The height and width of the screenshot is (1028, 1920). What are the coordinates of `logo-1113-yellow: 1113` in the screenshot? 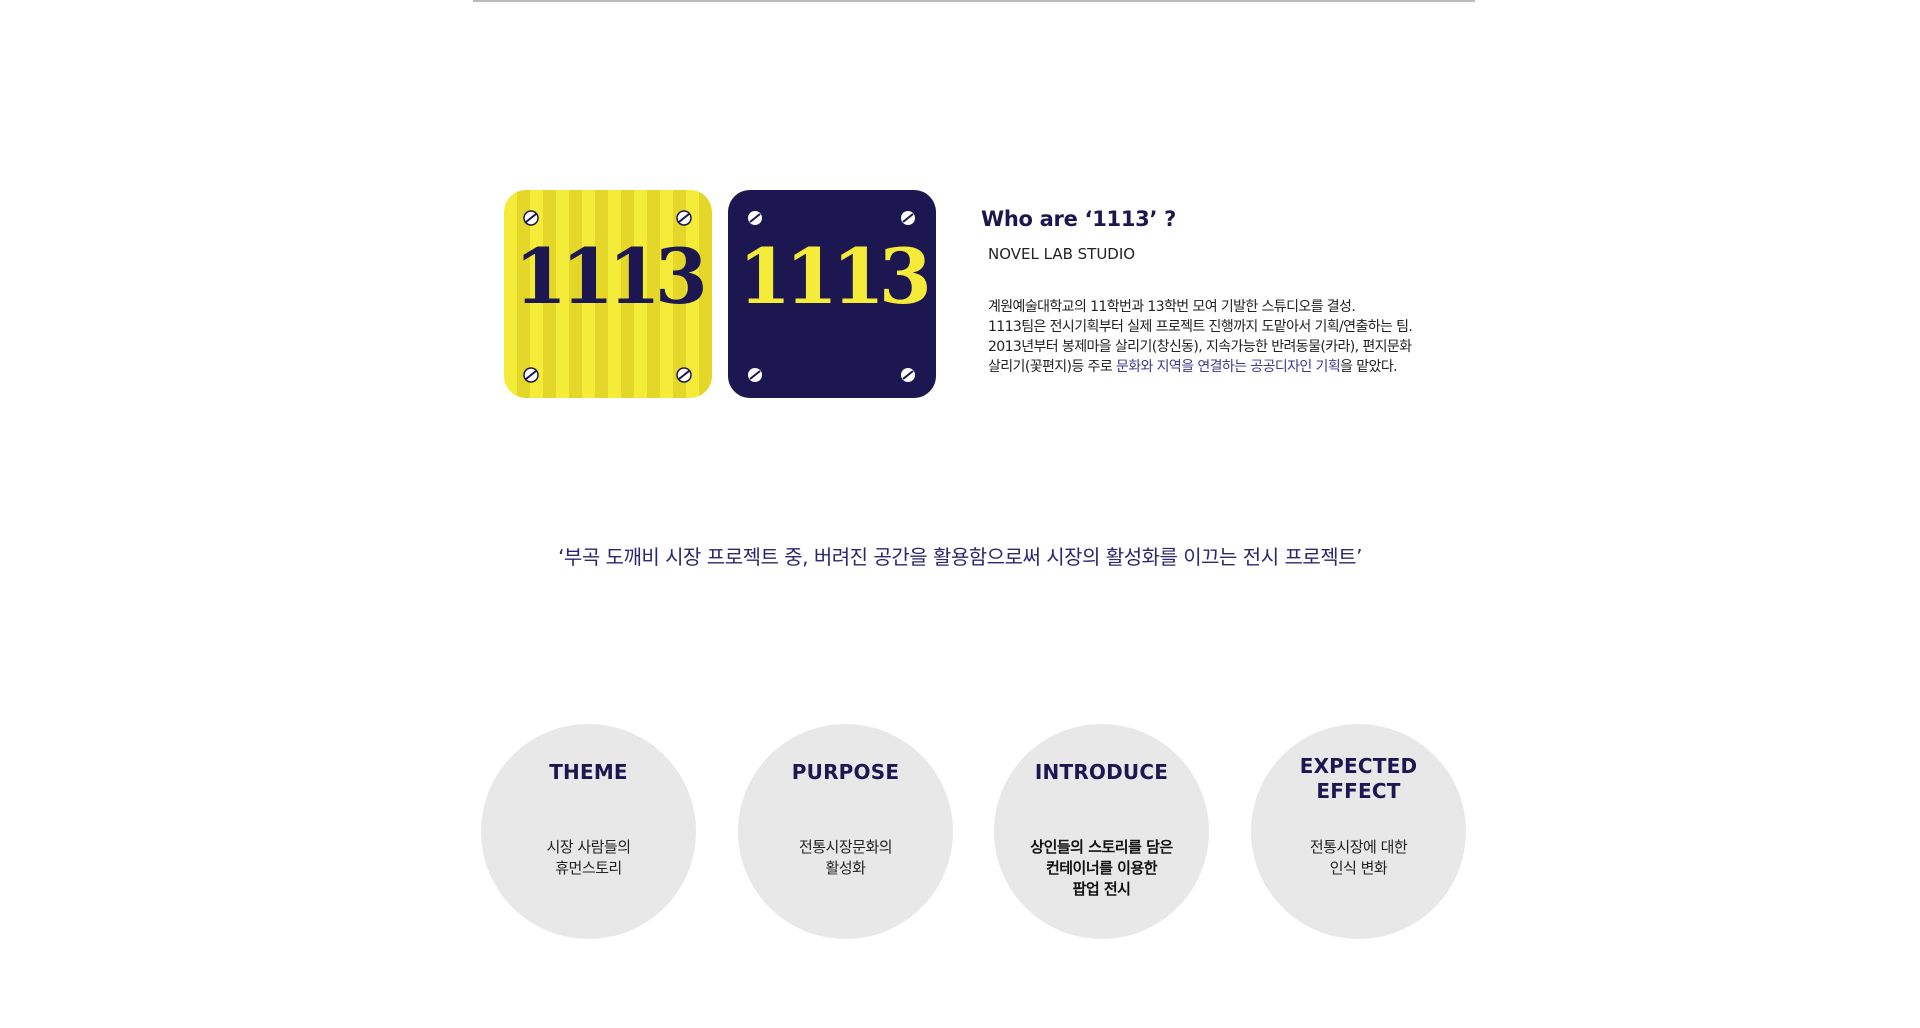 It's located at (608, 294).